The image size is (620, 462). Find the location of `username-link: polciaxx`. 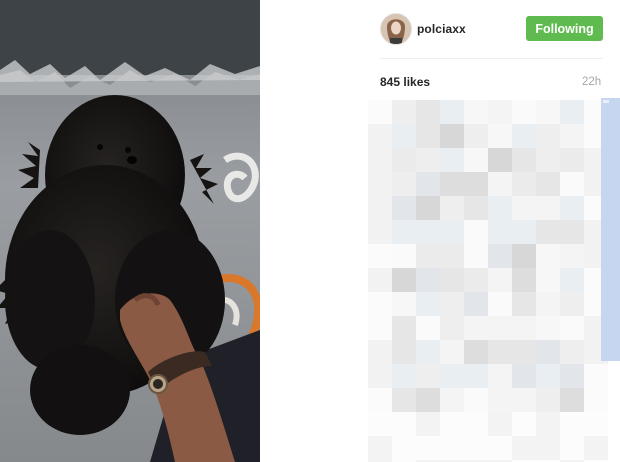

username-link: polciaxx is located at coordinates (441, 29).